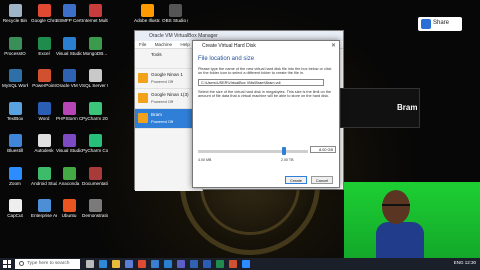  I want to click on desktop-icon: Documentation, so click(95, 179).